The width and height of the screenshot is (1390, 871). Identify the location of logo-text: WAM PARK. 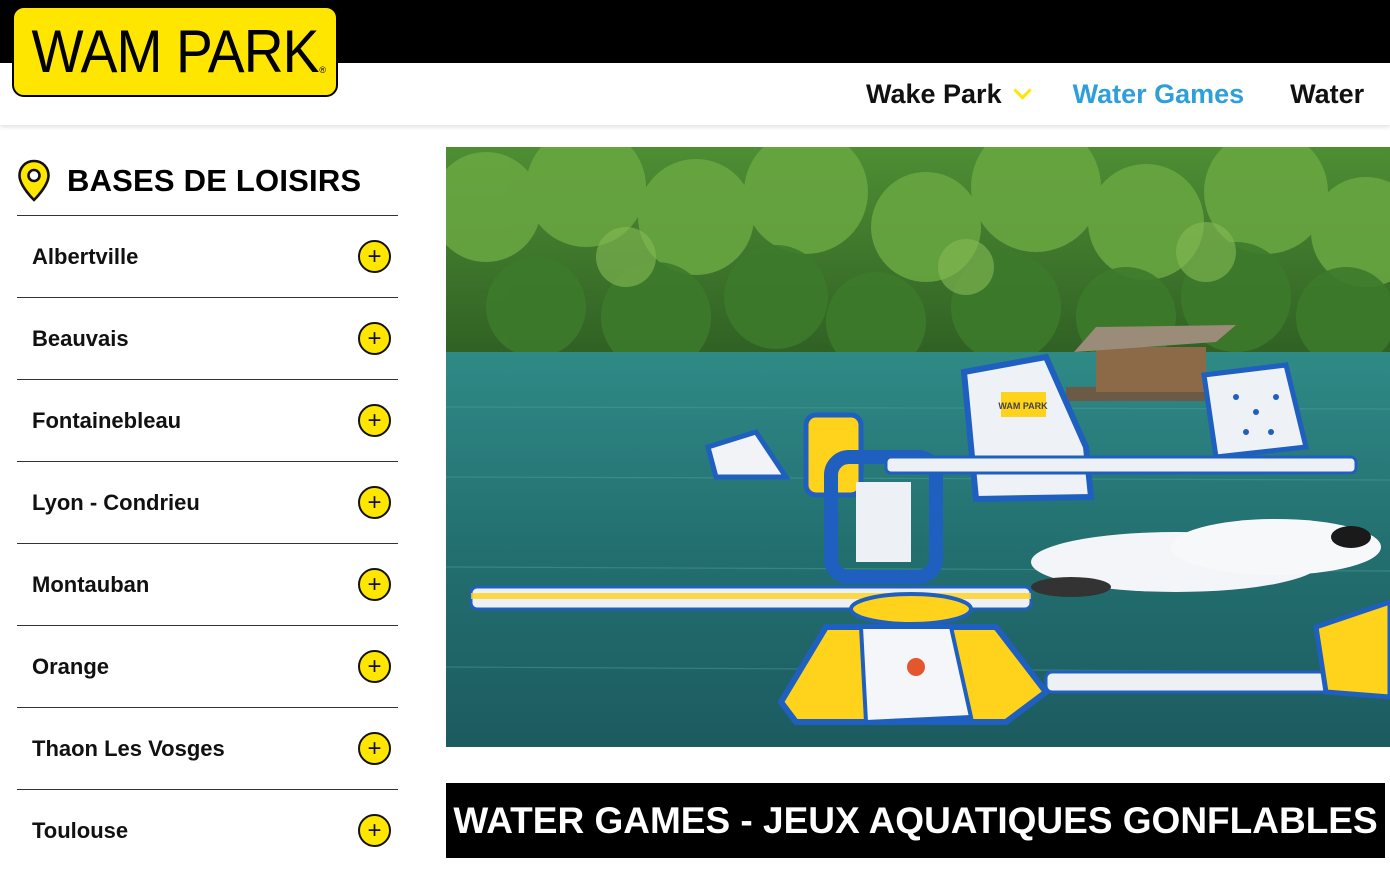
(175, 51).